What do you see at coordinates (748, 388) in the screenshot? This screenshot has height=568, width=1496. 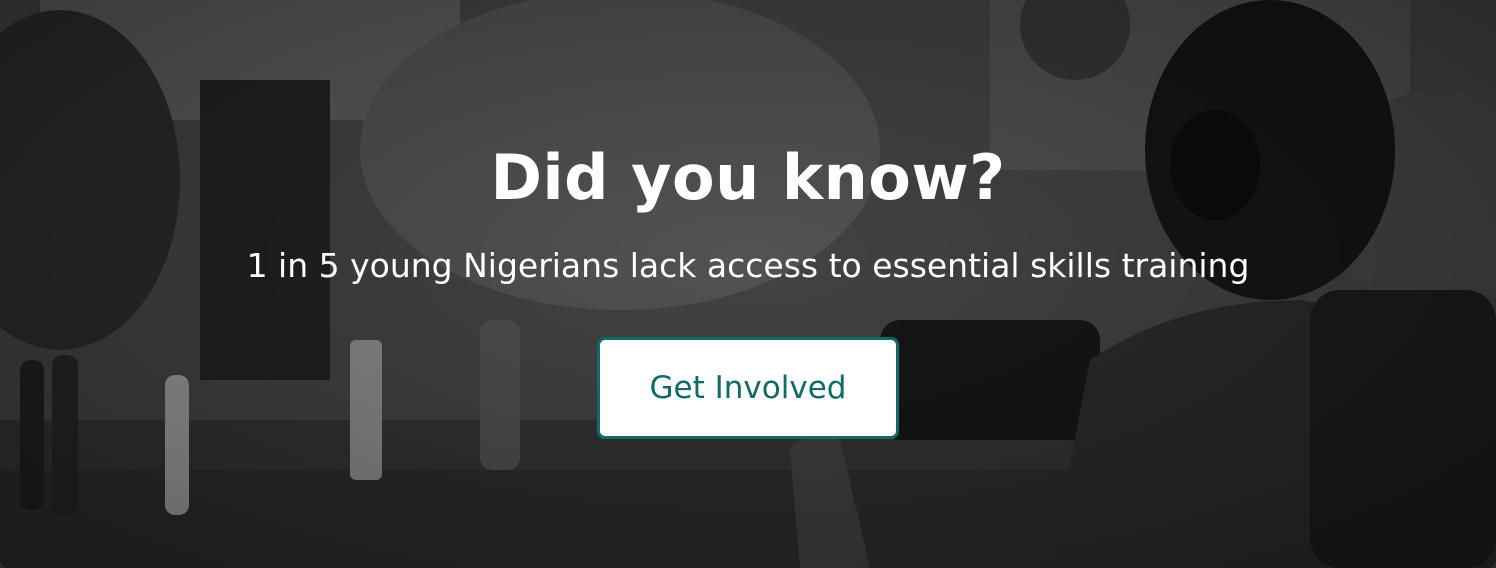 I see `get-involved-button: Get Involved` at bounding box center [748, 388].